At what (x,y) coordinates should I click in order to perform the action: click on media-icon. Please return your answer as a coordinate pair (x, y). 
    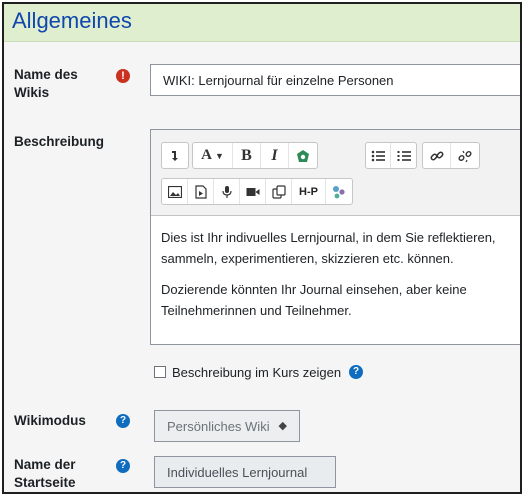
    Looking at the image, I should click on (201, 191).